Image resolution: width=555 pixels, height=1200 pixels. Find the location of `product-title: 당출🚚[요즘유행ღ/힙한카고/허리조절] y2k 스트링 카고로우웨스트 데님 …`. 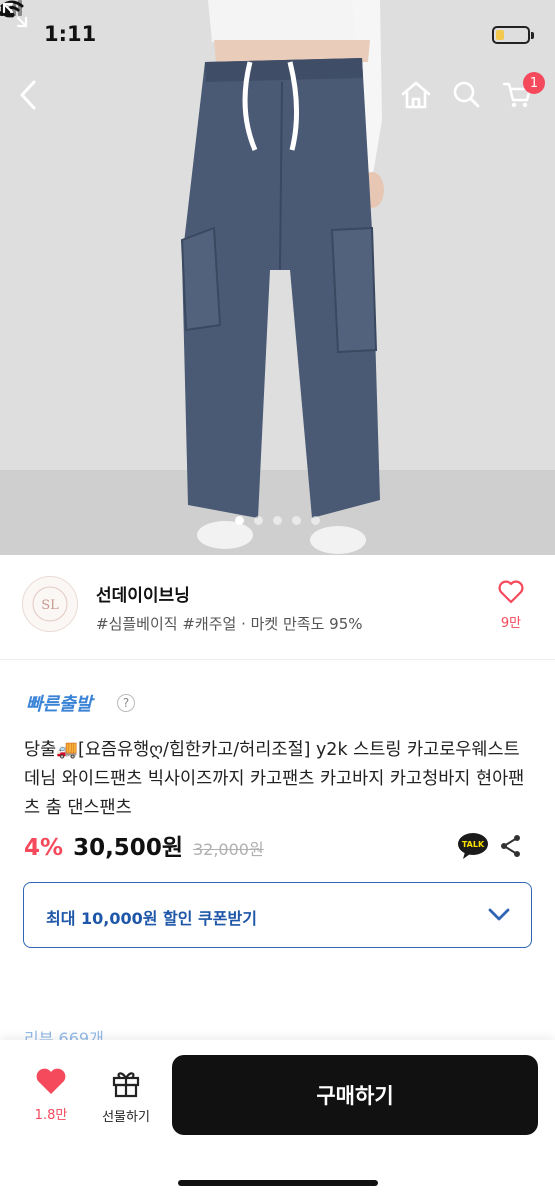

product-title: 당출🚚[요즘유행ღ/힙한카고/허리조절] y2k 스트링 카고로우웨스트 데님 … is located at coordinates (274, 779).